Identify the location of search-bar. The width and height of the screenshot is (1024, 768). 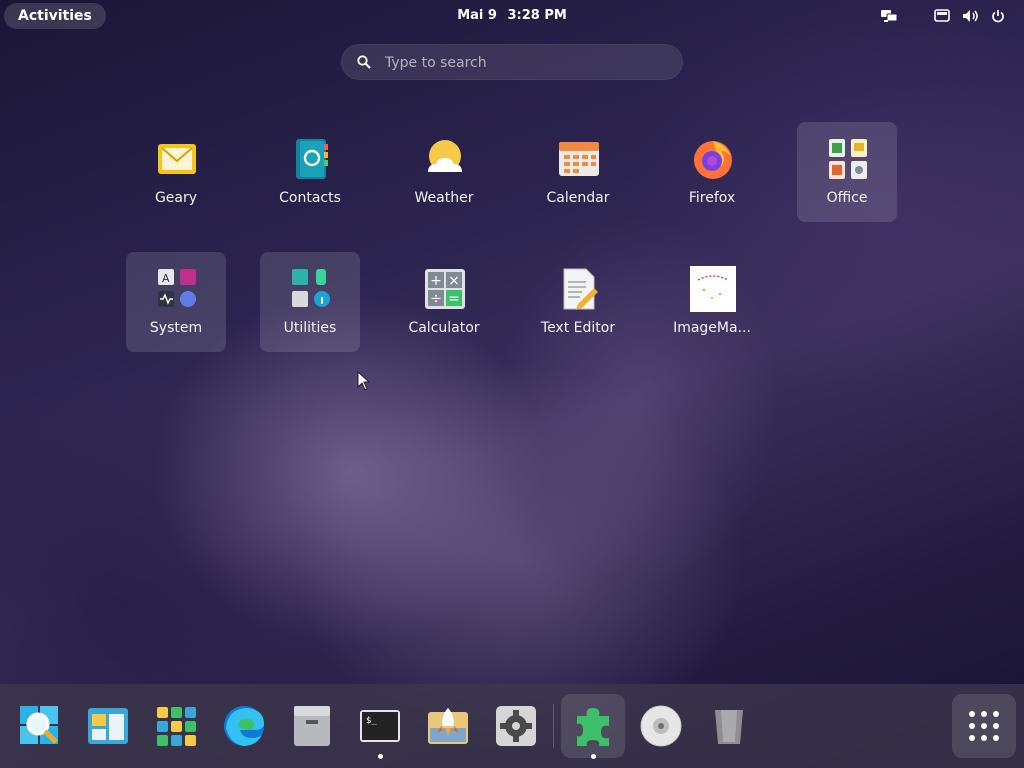
(512, 63).